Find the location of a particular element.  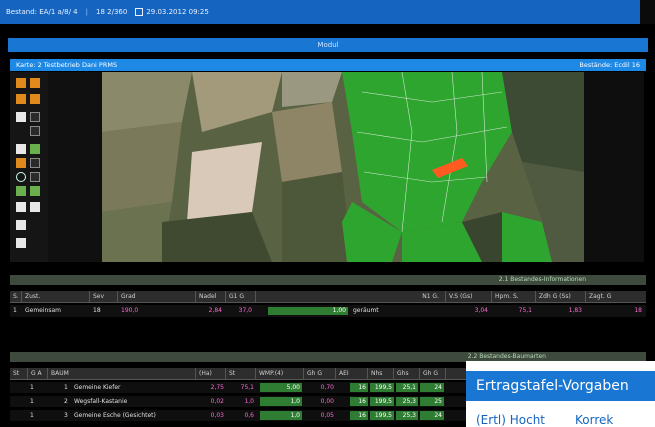

layer-icon is located at coordinates (35, 131).